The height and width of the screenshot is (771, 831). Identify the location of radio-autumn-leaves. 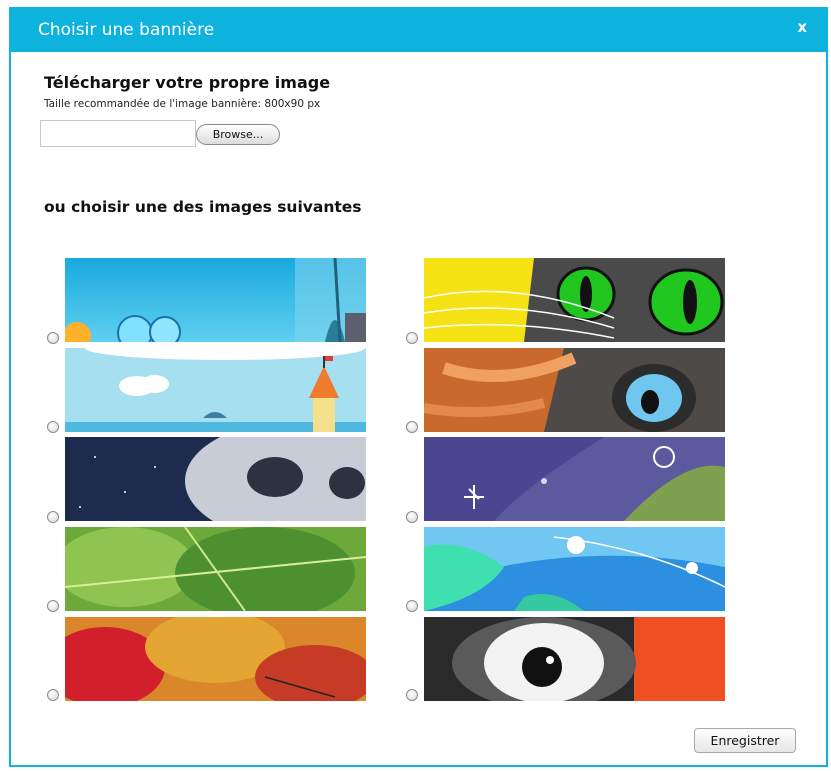
(53, 695).